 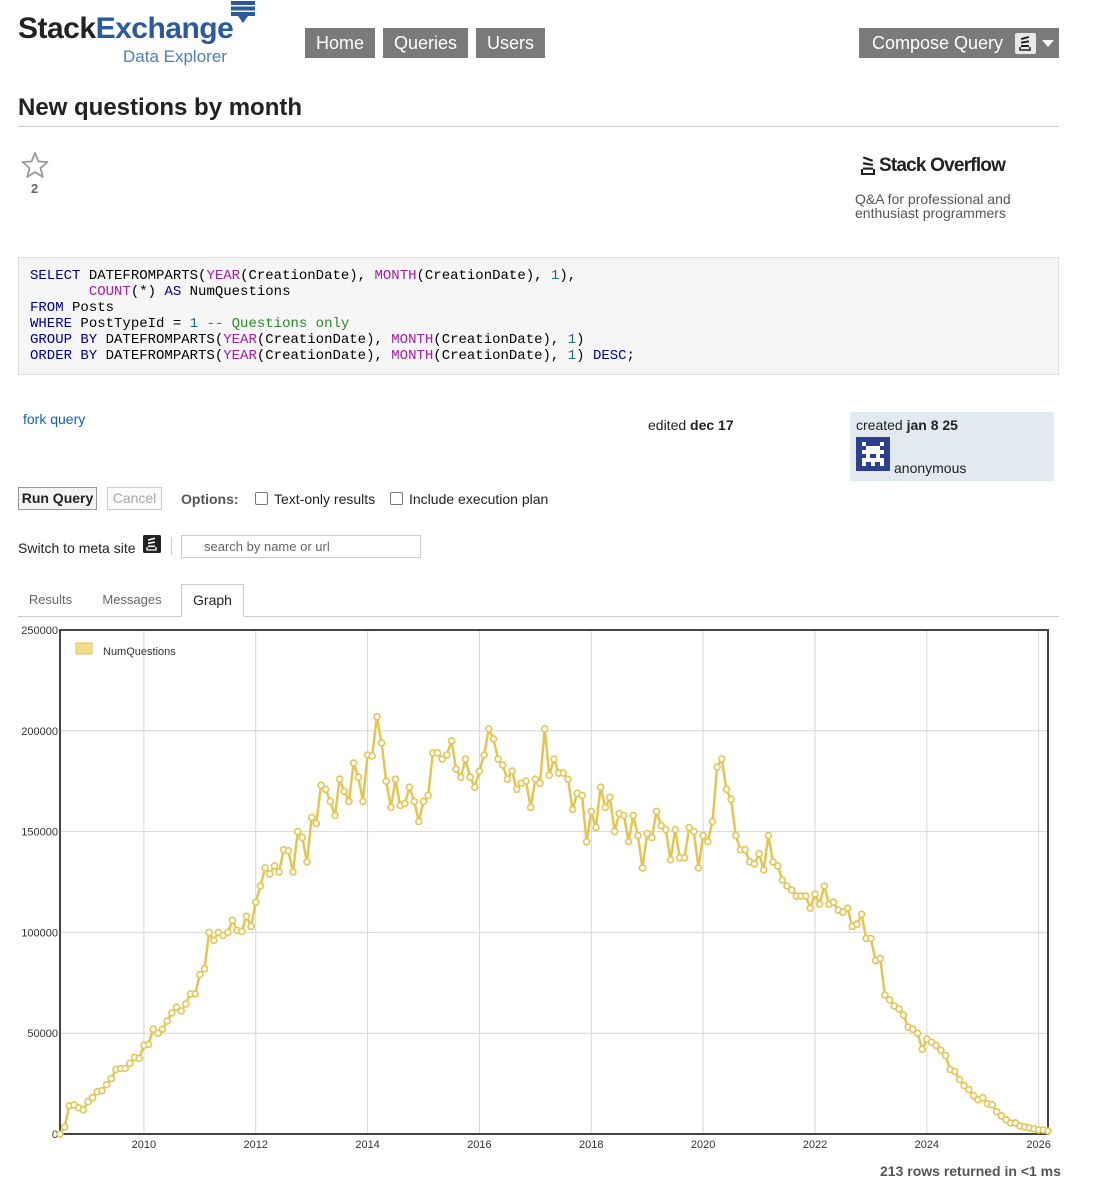 I want to click on legend-label: NumQuestions, so click(x=139, y=652).